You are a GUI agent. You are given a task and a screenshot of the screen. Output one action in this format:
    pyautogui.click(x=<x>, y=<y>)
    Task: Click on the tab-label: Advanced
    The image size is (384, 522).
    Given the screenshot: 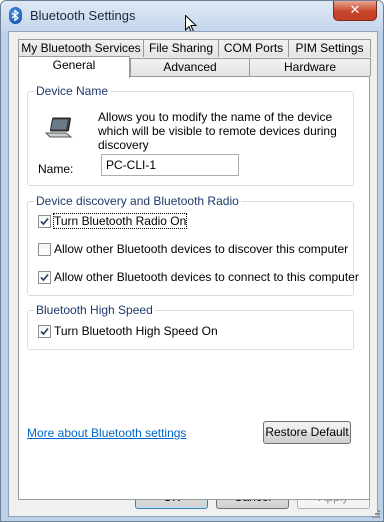 What is the action you would take?
    pyautogui.click(x=190, y=67)
    